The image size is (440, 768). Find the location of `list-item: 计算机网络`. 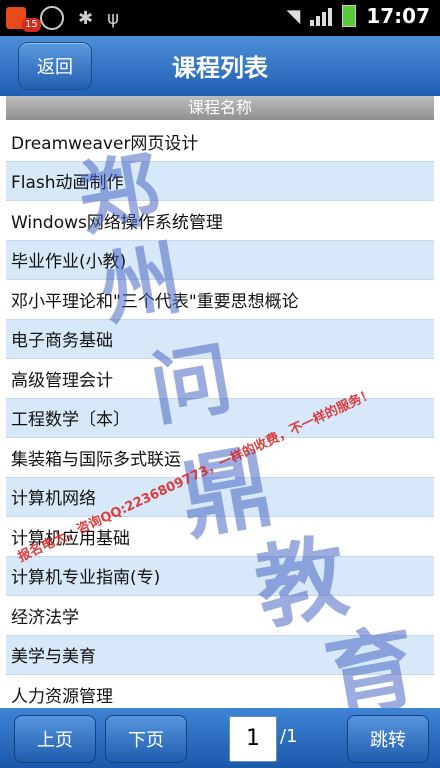

list-item: 计算机网络 is located at coordinates (220, 497).